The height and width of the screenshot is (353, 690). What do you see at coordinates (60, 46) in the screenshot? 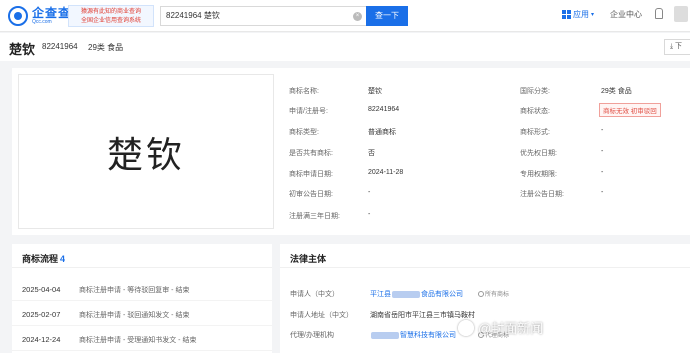
I see `title-registration-number: 82241964` at bounding box center [60, 46].